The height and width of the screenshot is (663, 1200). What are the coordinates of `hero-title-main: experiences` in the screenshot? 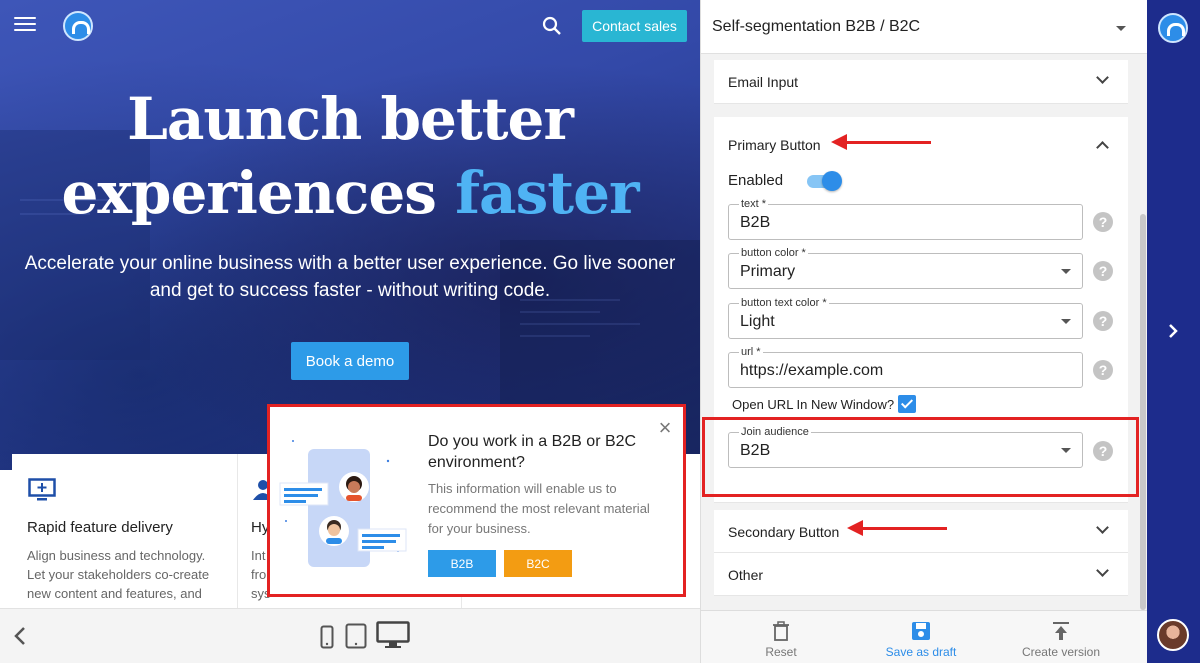 It's located at (258, 193).